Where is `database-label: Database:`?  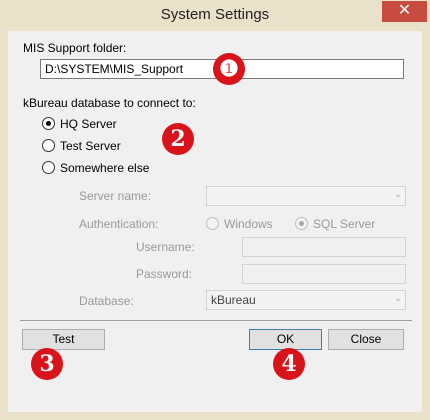
database-label: Database: is located at coordinates (106, 301).